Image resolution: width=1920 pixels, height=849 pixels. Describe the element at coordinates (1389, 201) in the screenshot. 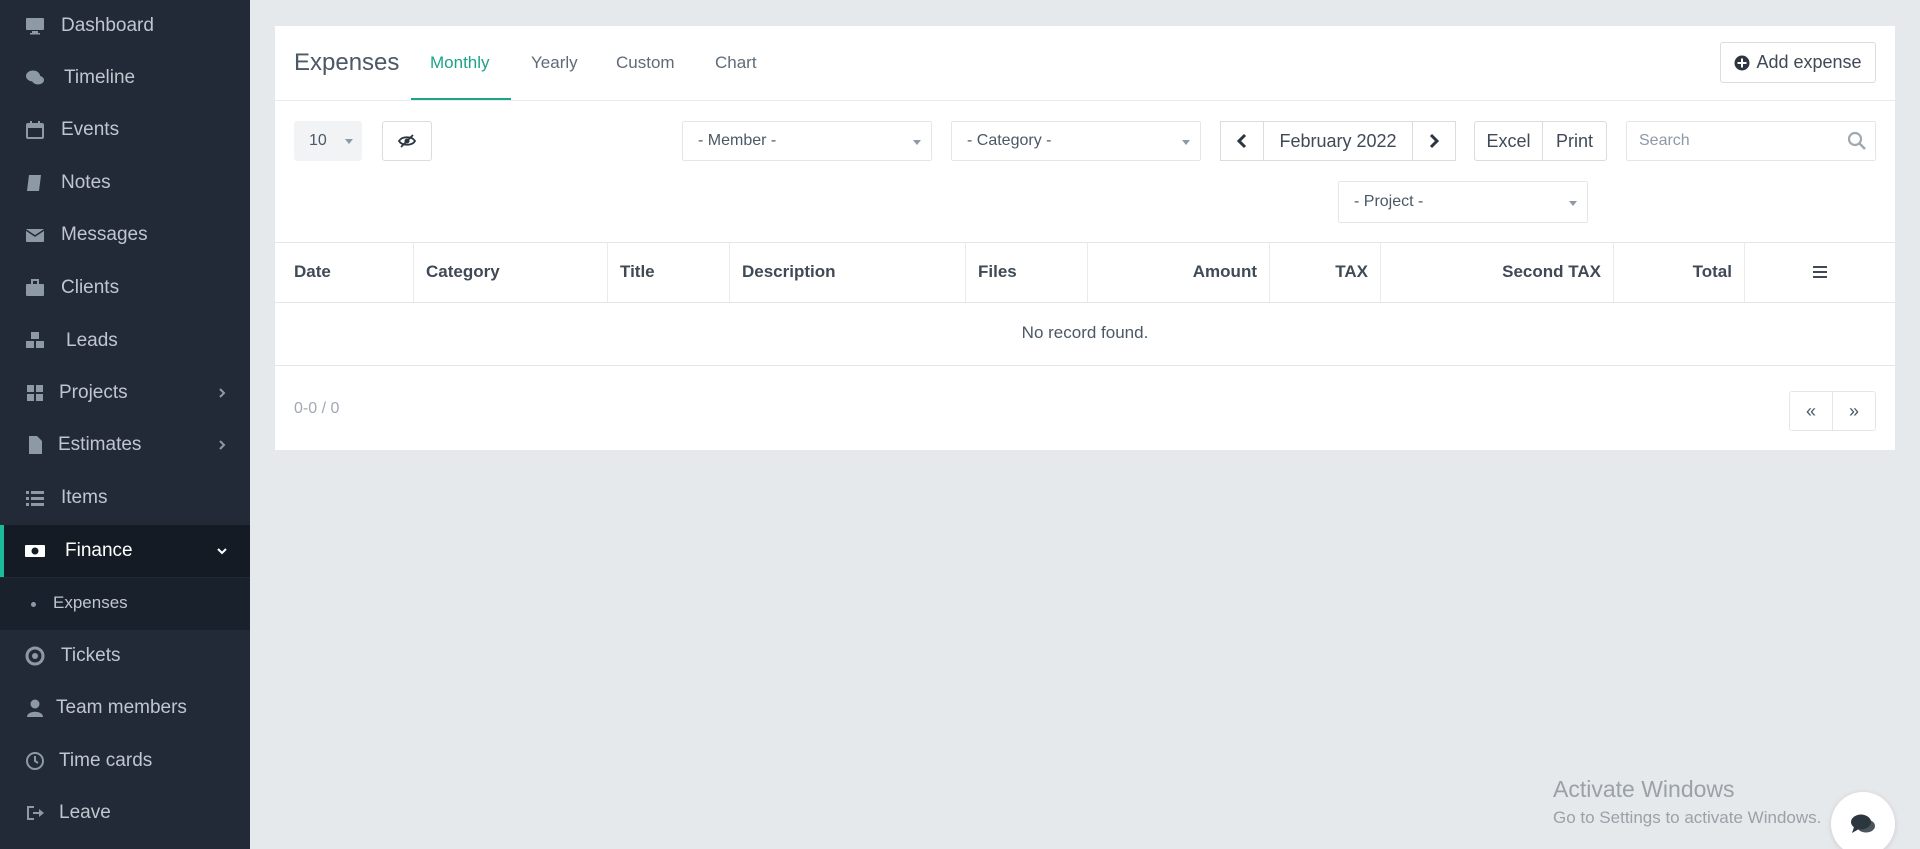

I see `project-select-value: - Project -` at that location.